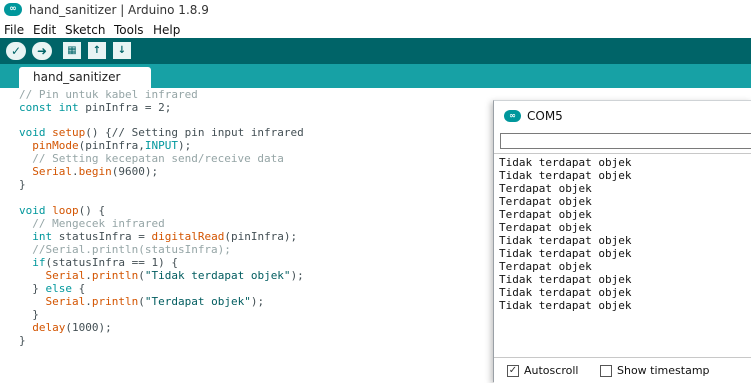 This screenshot has height=383, width=751. I want to click on tab-strip: hand_sanitizer, so click(375, 76).